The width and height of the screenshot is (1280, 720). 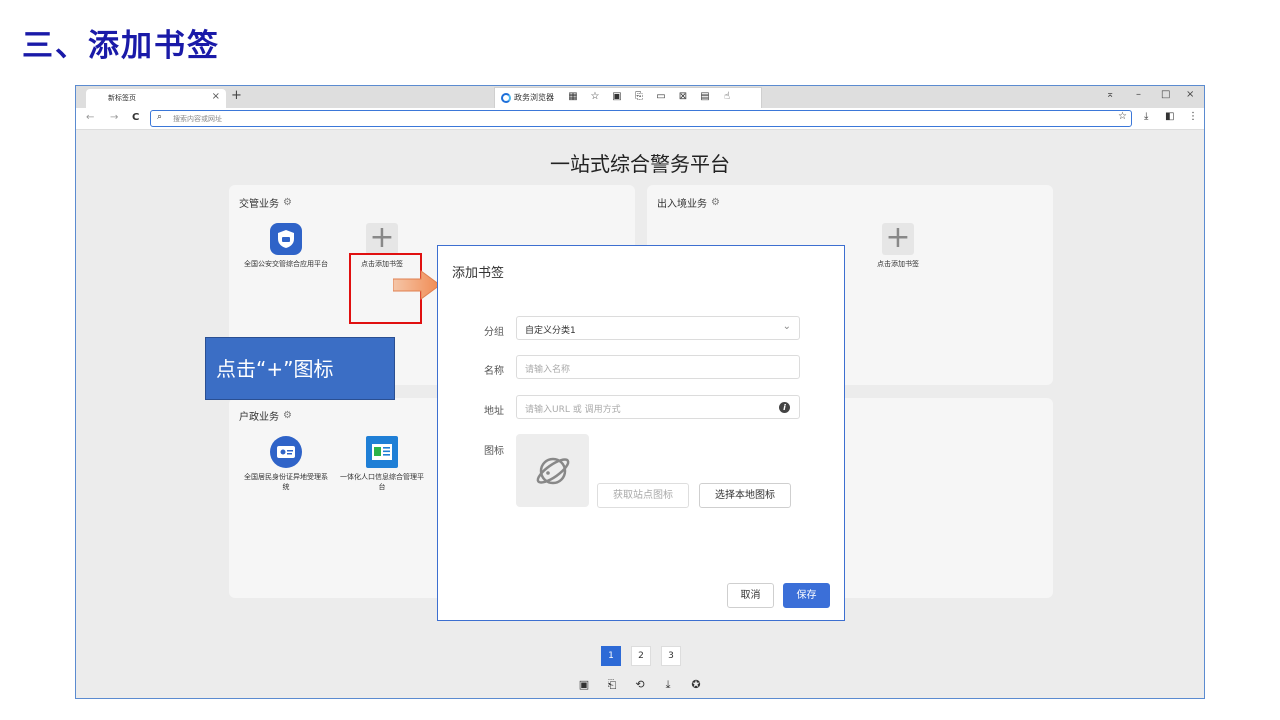 I want to click on save-button: 保存, so click(x=806, y=595).